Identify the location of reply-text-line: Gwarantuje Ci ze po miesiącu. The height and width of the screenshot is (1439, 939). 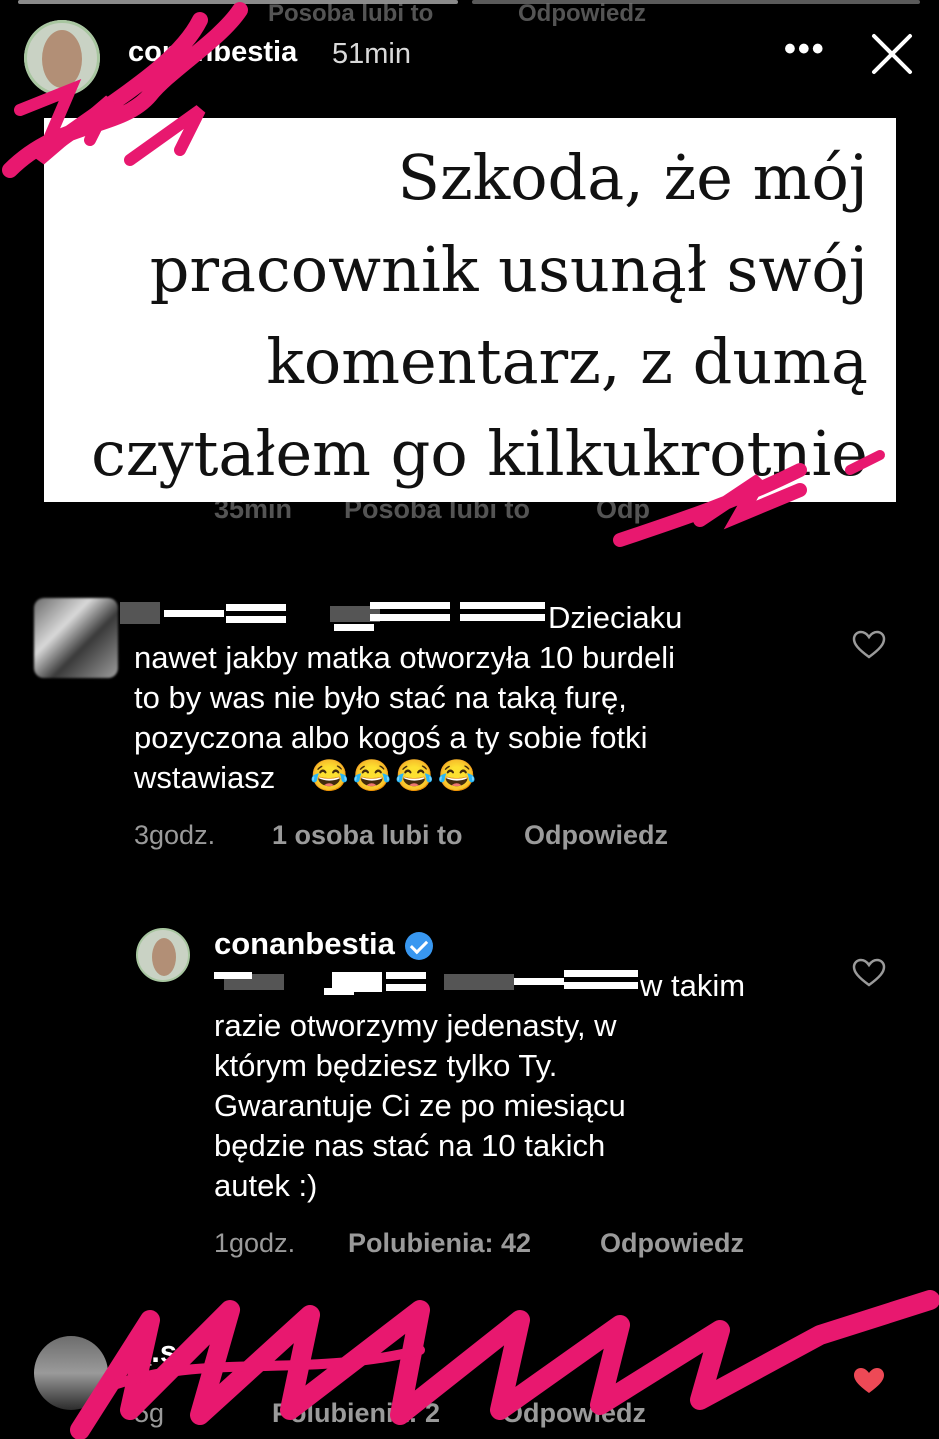
(420, 1105).